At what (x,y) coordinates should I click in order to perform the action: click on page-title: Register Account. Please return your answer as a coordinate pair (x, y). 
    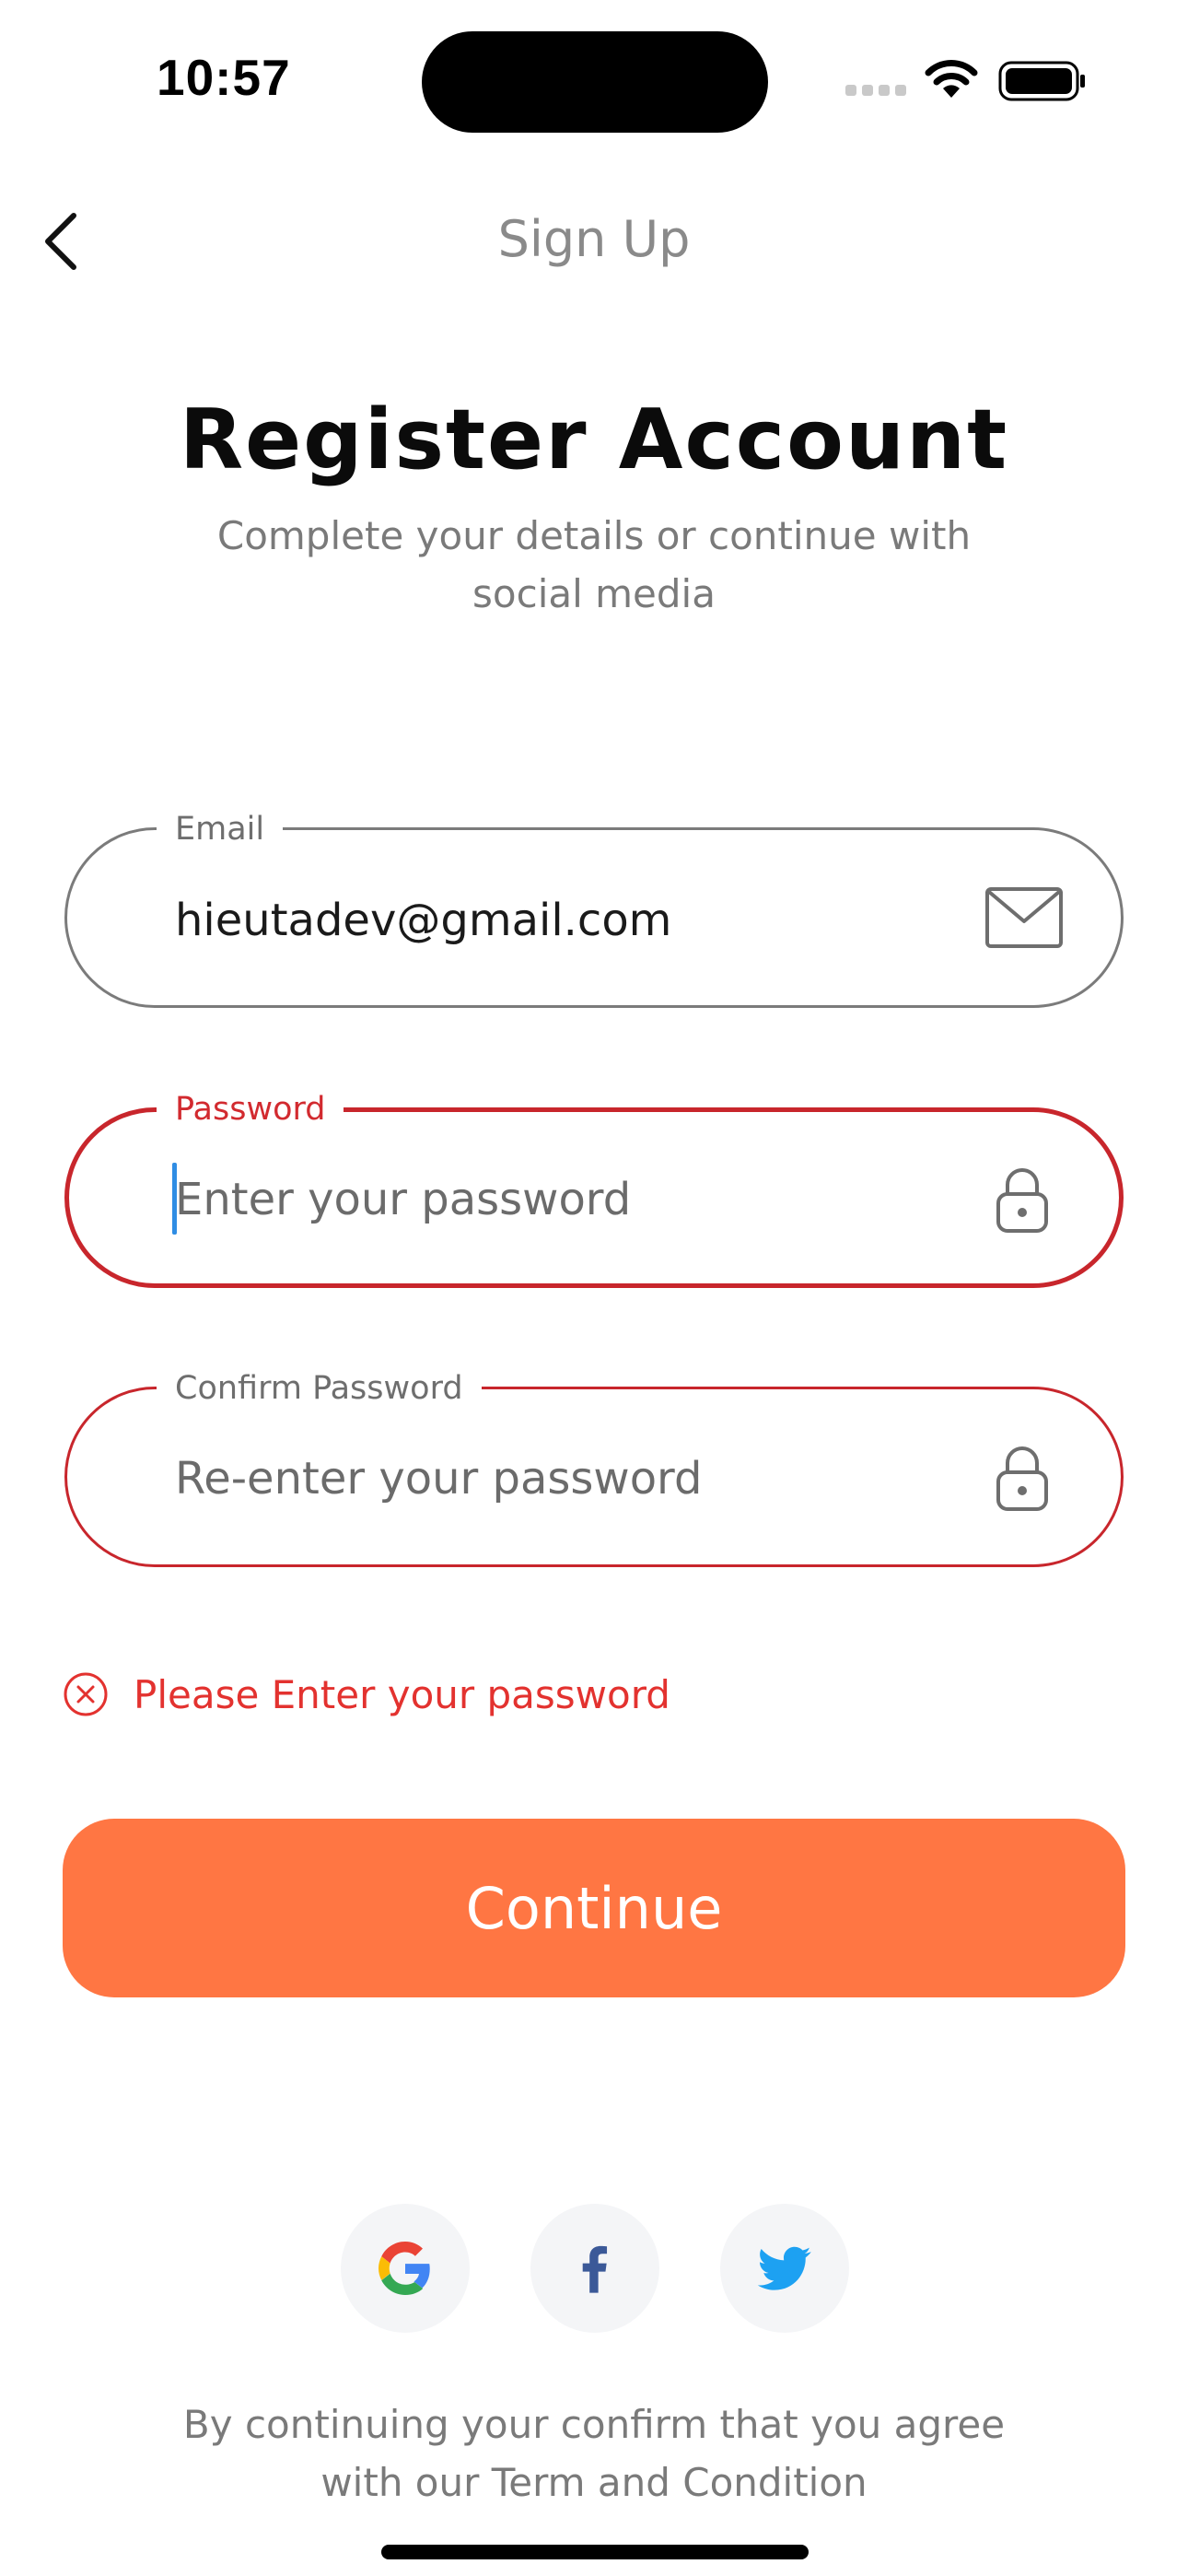
    Looking at the image, I should click on (594, 440).